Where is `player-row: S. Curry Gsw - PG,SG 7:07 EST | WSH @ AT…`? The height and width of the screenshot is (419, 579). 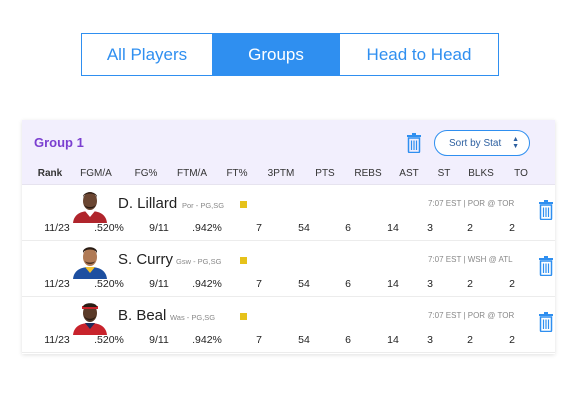 player-row: S. Curry Gsw - PG,SG 7:07 EST | WSH @ AT… is located at coordinates (288, 269).